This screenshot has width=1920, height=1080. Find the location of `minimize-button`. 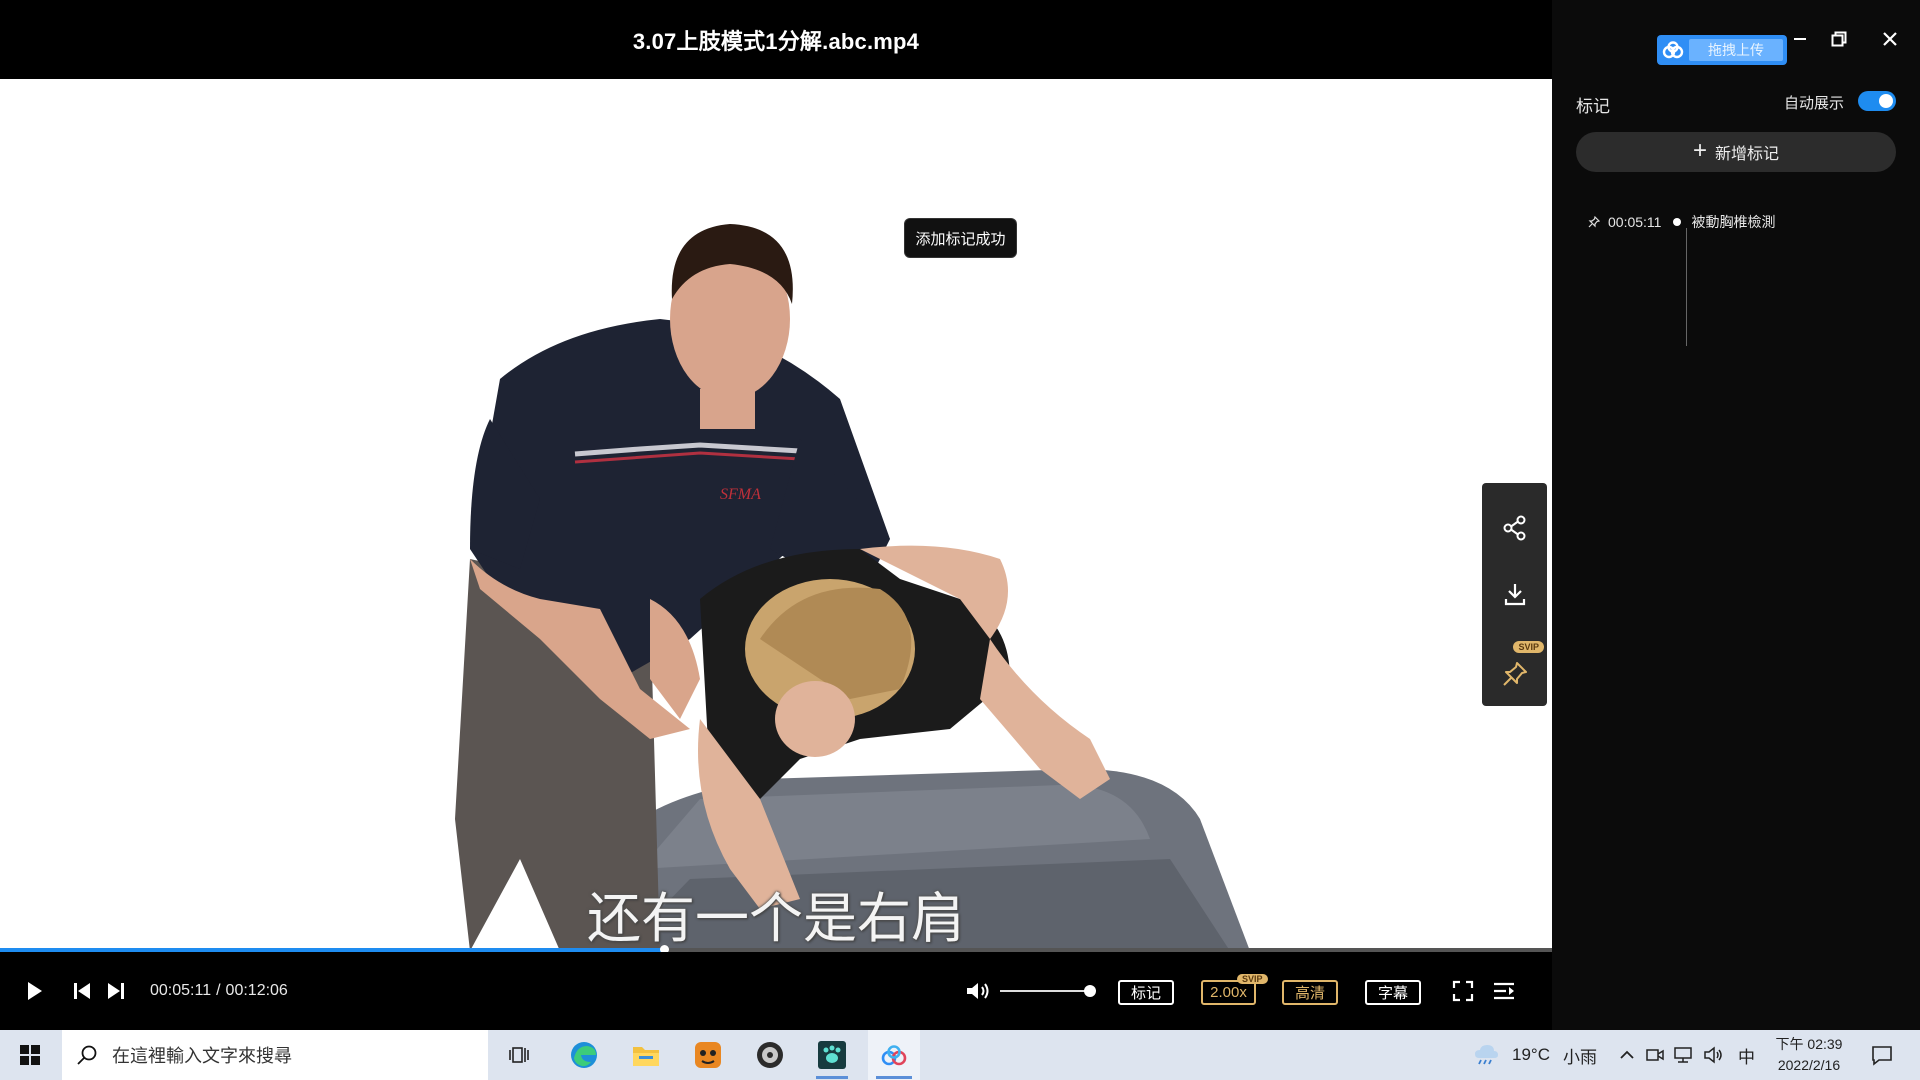

minimize-button is located at coordinates (1800, 39).